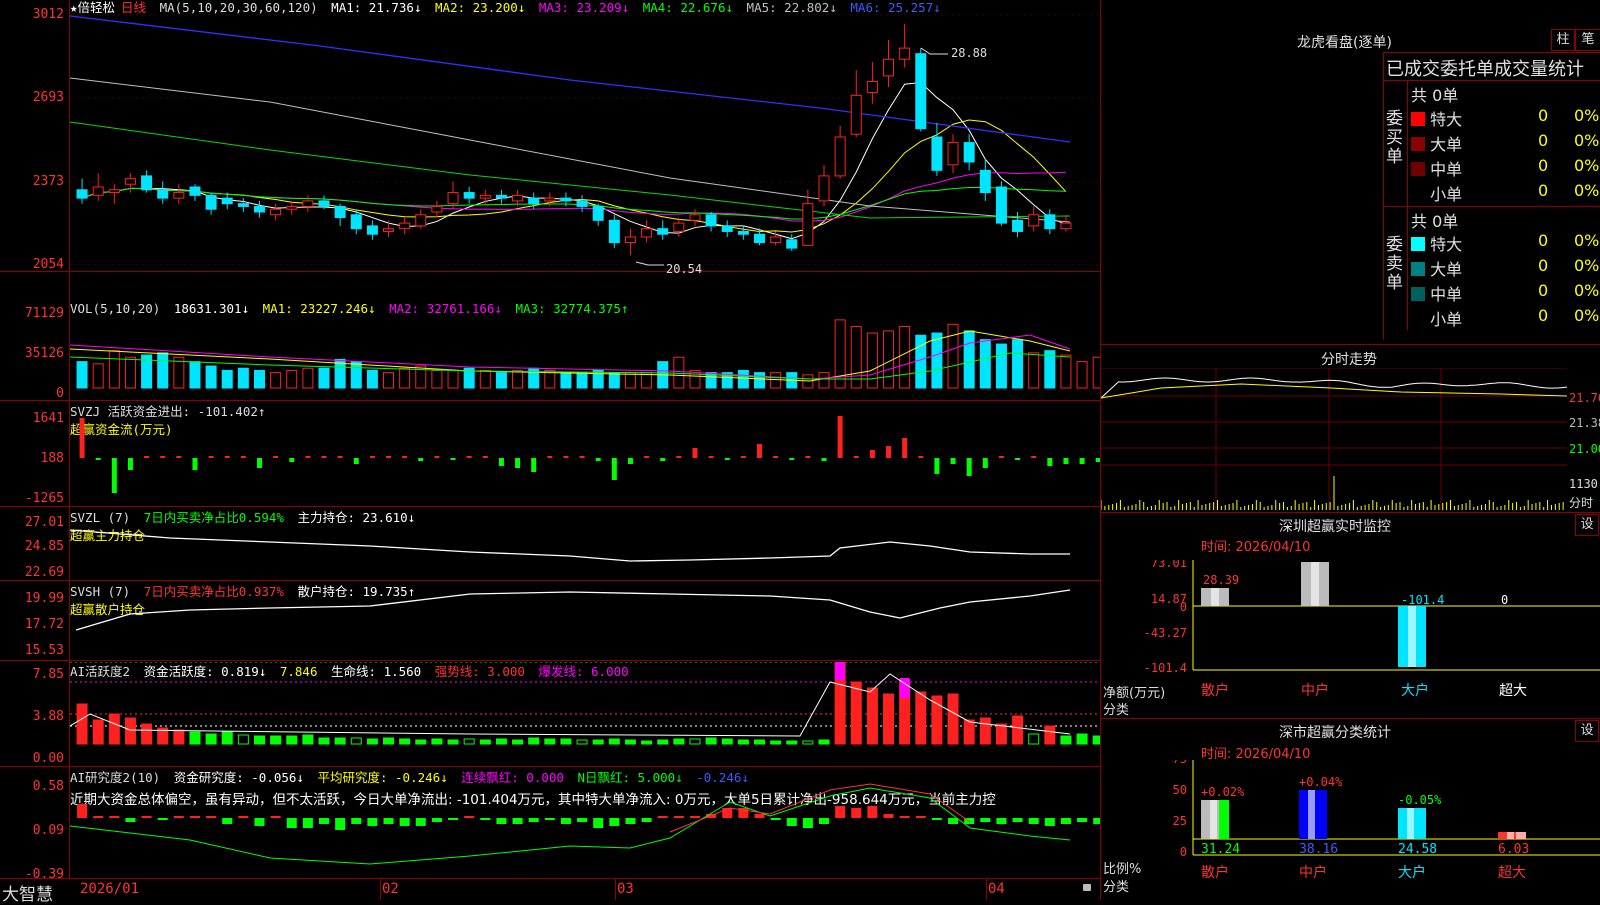 The height and width of the screenshot is (905, 1600). What do you see at coordinates (1169, 565) in the screenshot?
I see `sz-axis-tick: 73.01` at bounding box center [1169, 565].